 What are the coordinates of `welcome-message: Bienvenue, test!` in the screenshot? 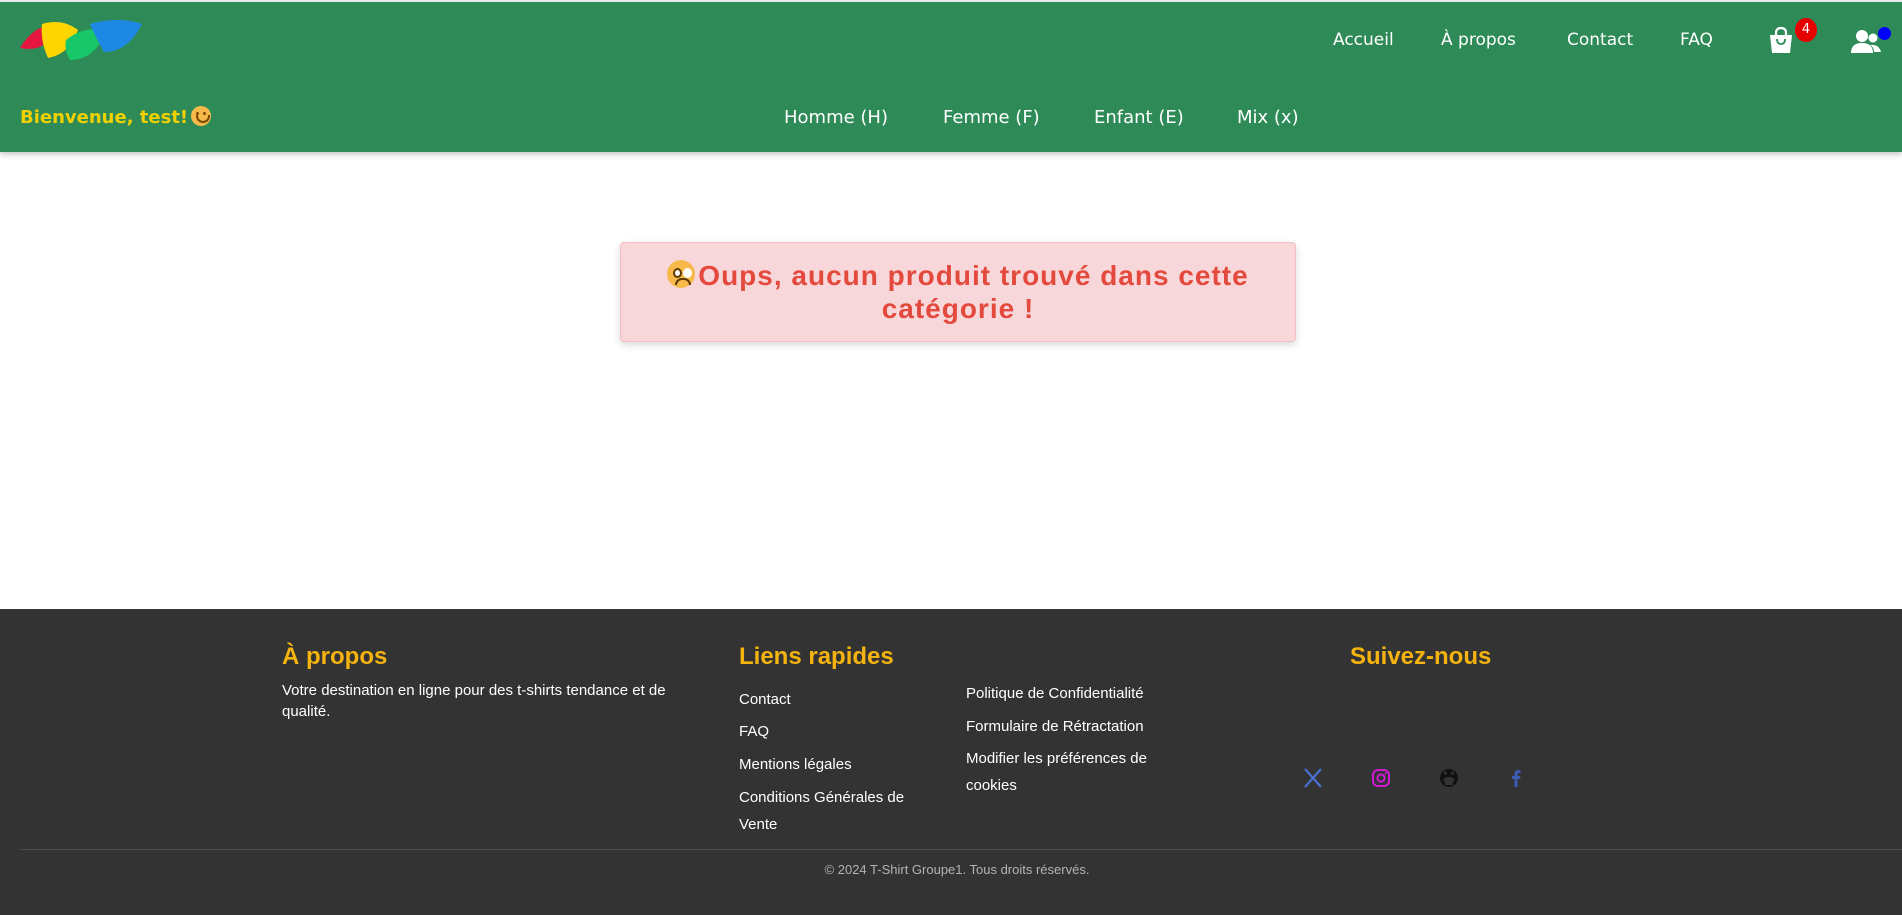 It's located at (116, 117).